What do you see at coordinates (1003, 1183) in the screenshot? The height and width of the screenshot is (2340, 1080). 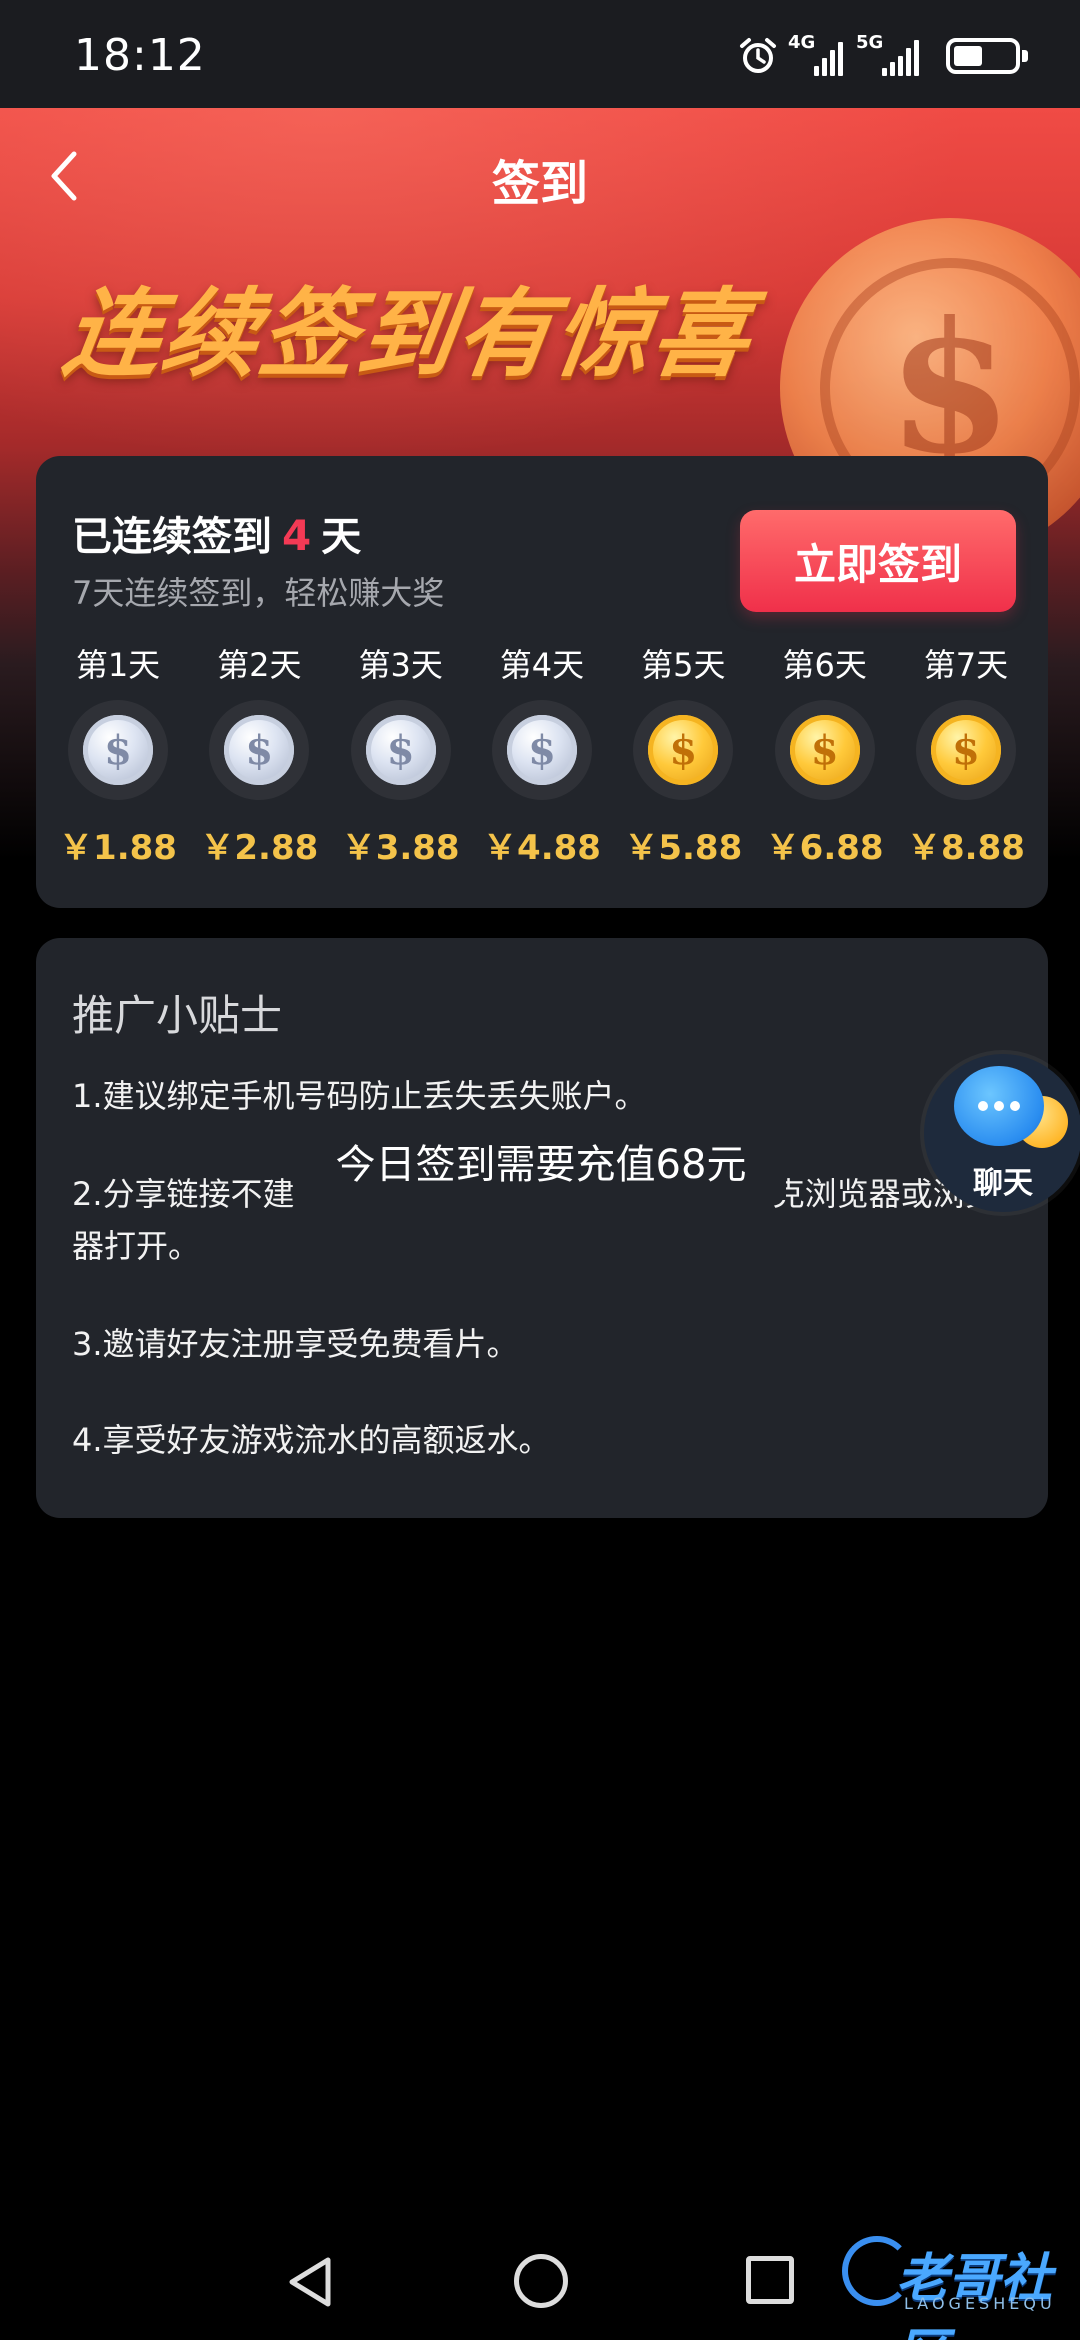 I see `chat-label: 聊天` at bounding box center [1003, 1183].